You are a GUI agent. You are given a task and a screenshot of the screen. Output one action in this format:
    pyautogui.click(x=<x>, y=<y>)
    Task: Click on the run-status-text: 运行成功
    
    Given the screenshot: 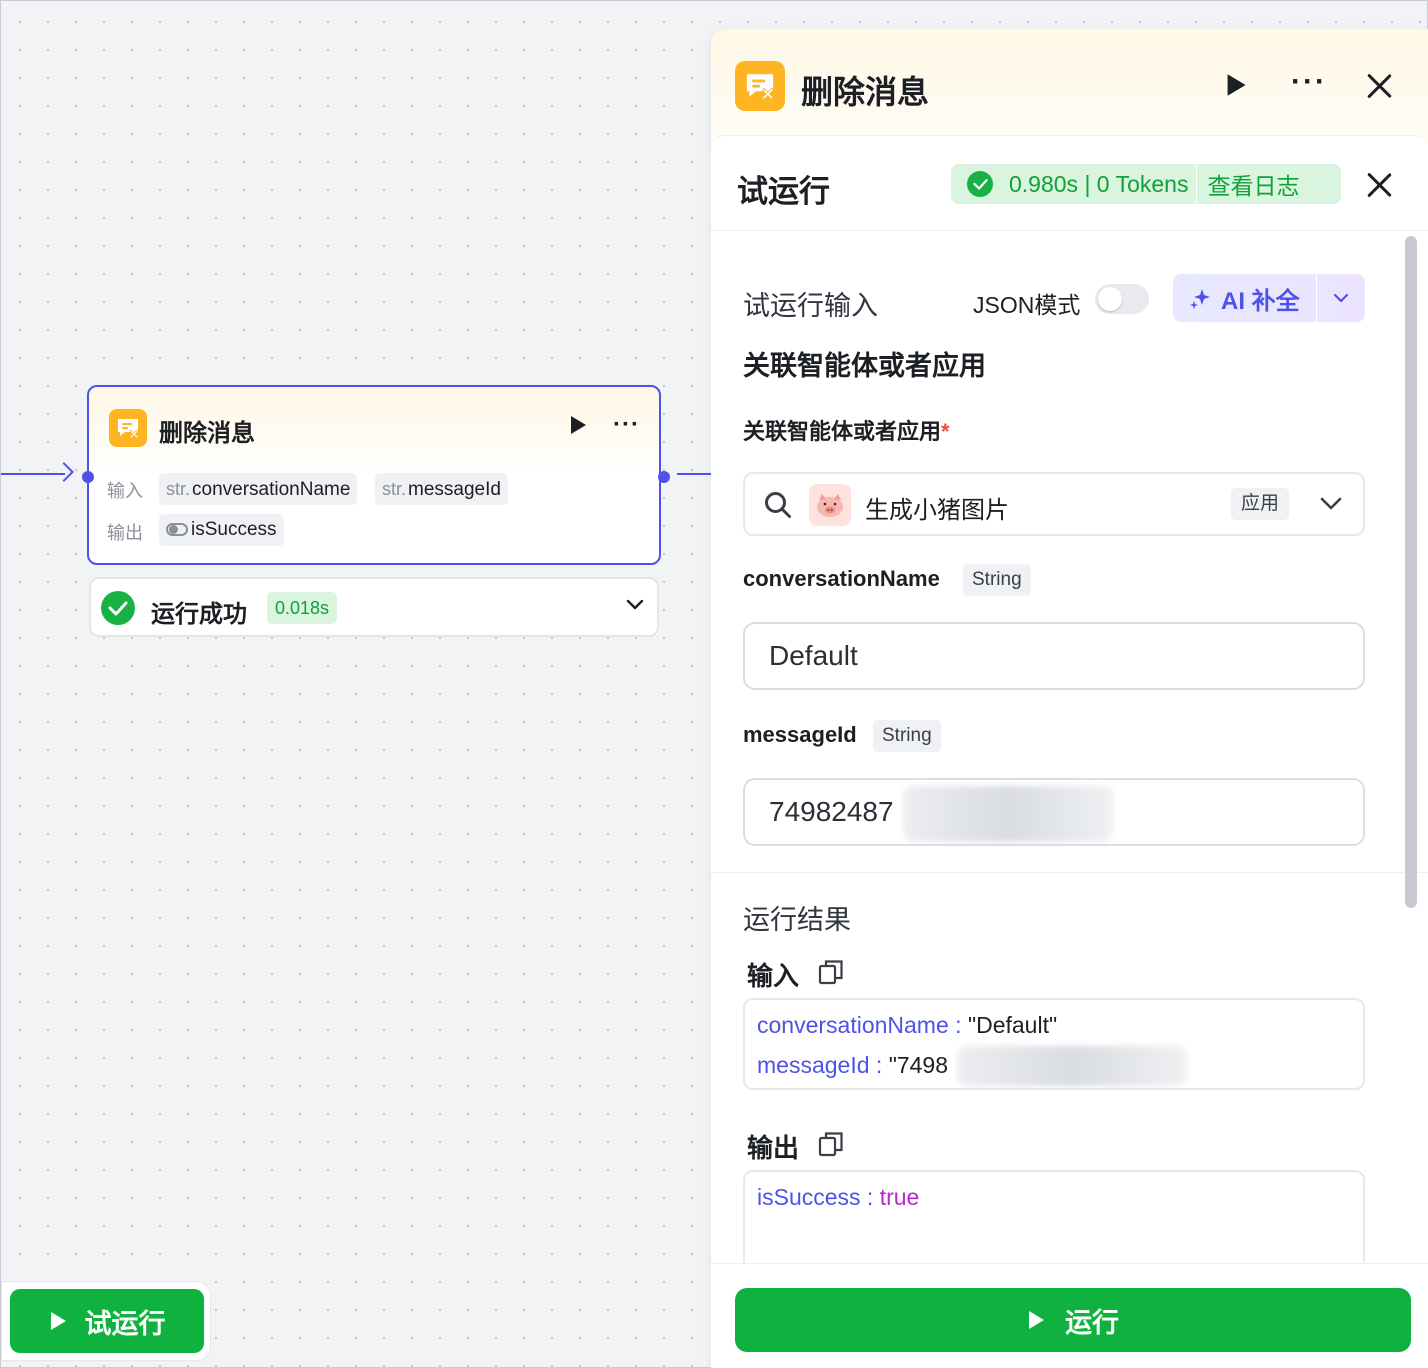 What is the action you would take?
    pyautogui.click(x=199, y=614)
    